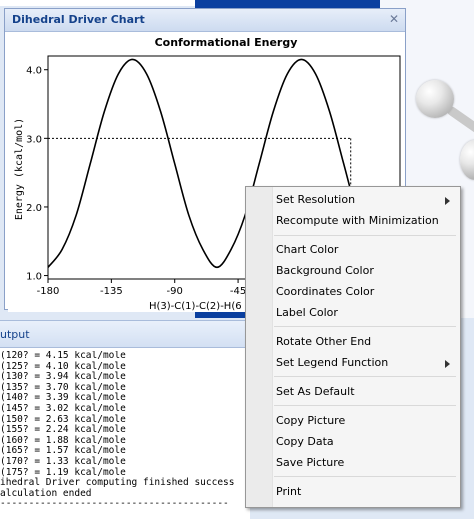  Describe the element at coordinates (435, 99) in the screenshot. I see `molecule-atom` at that location.